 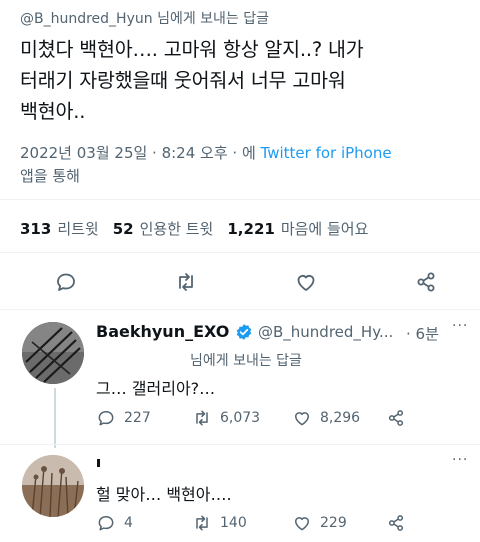 I want to click on source-app-link: Twitter for iPhone, so click(x=326, y=153).